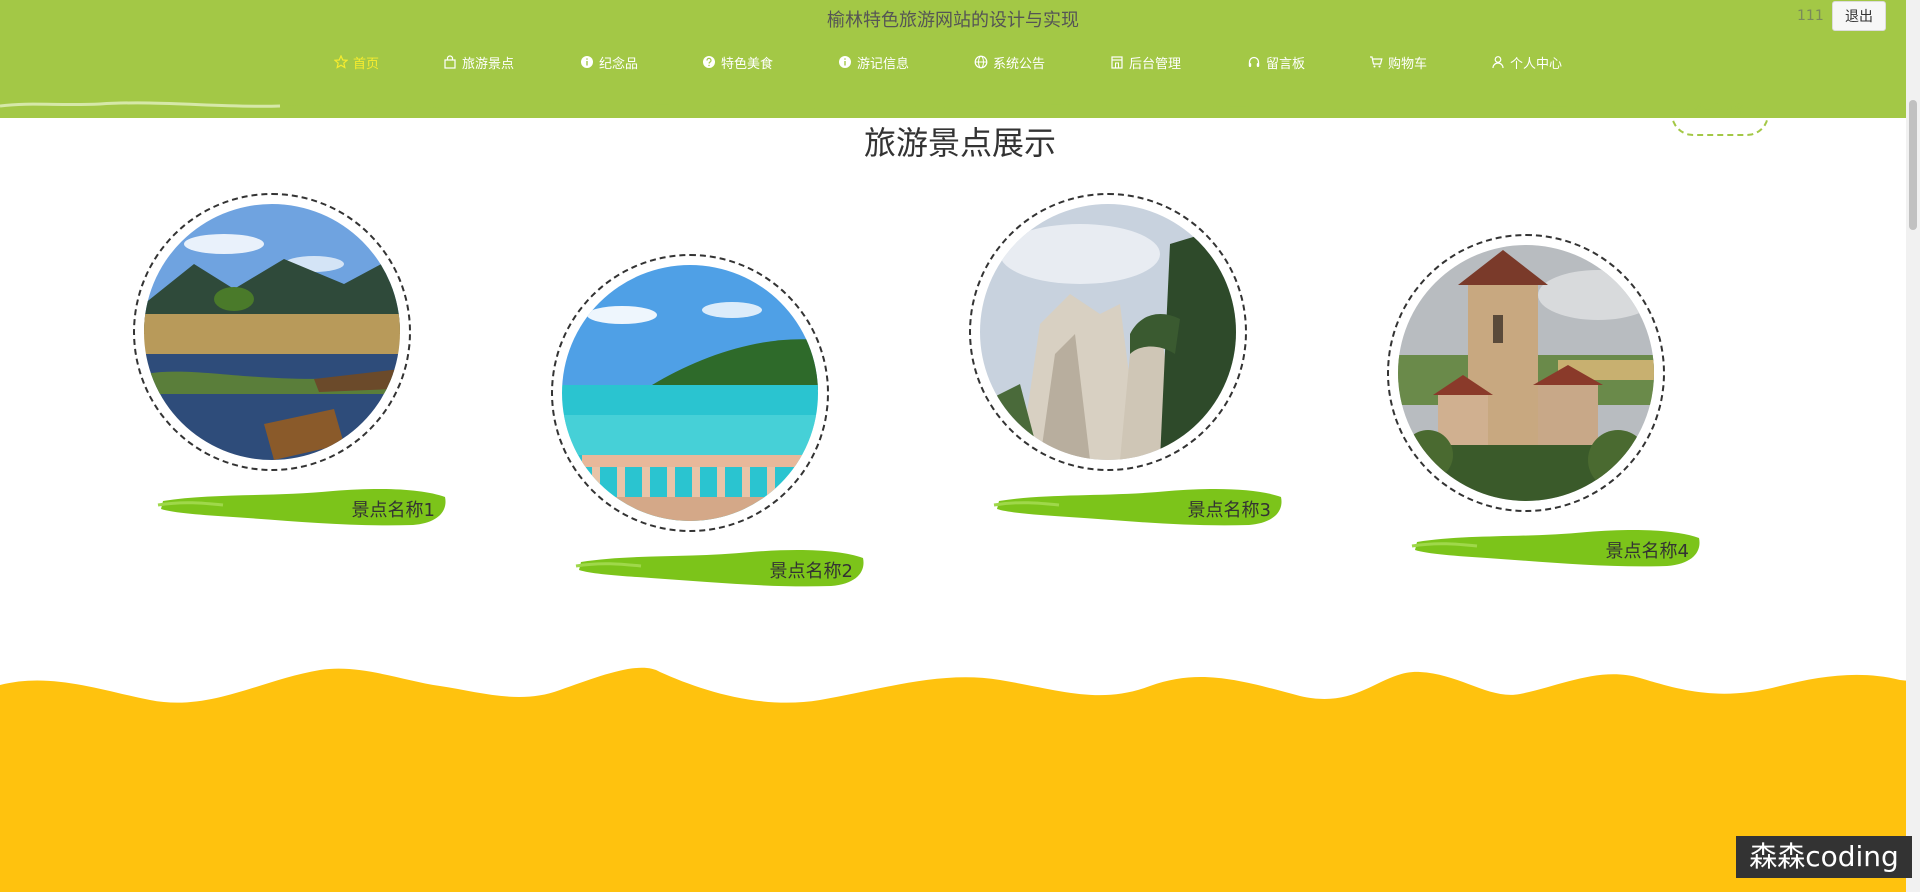 This screenshot has height=892, width=1920. I want to click on spot-card-2: 景点名称2, so click(707, 420).